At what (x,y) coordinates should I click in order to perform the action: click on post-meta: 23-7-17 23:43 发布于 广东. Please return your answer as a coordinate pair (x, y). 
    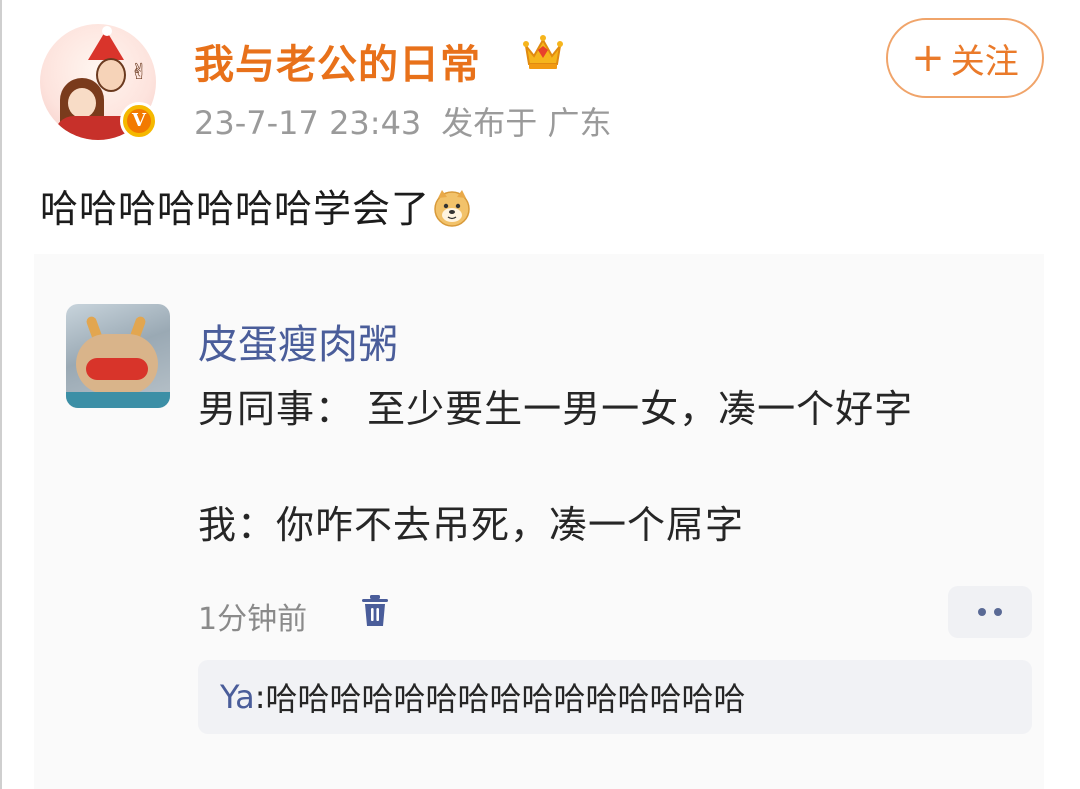
    Looking at the image, I should click on (412, 121).